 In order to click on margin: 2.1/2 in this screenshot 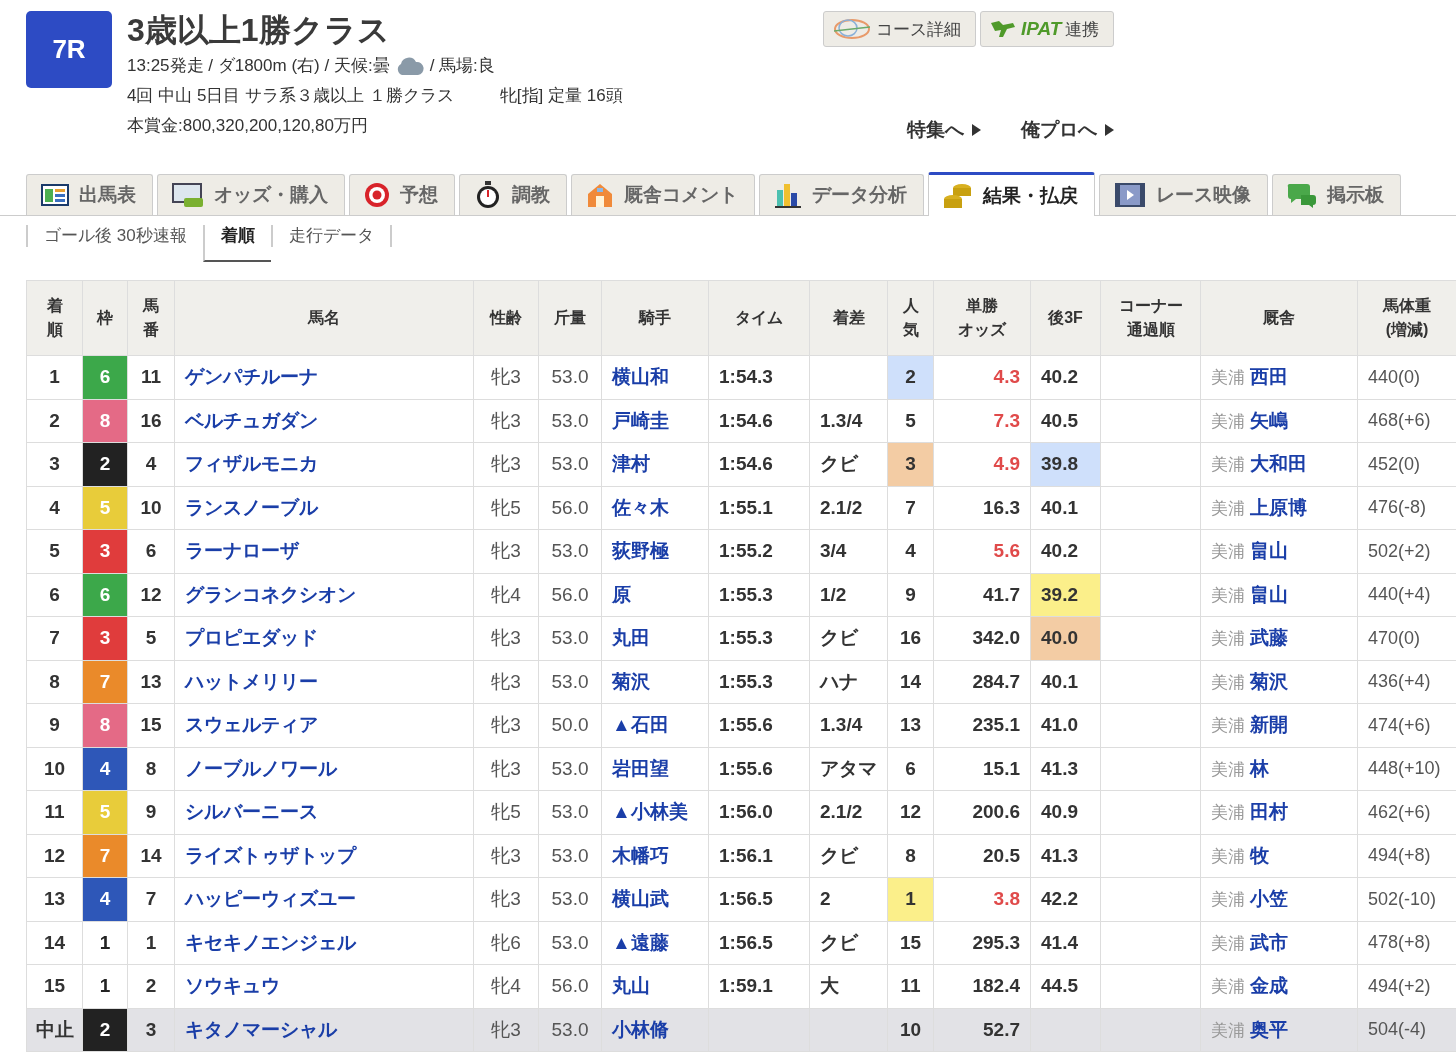, I will do `click(848, 508)`.